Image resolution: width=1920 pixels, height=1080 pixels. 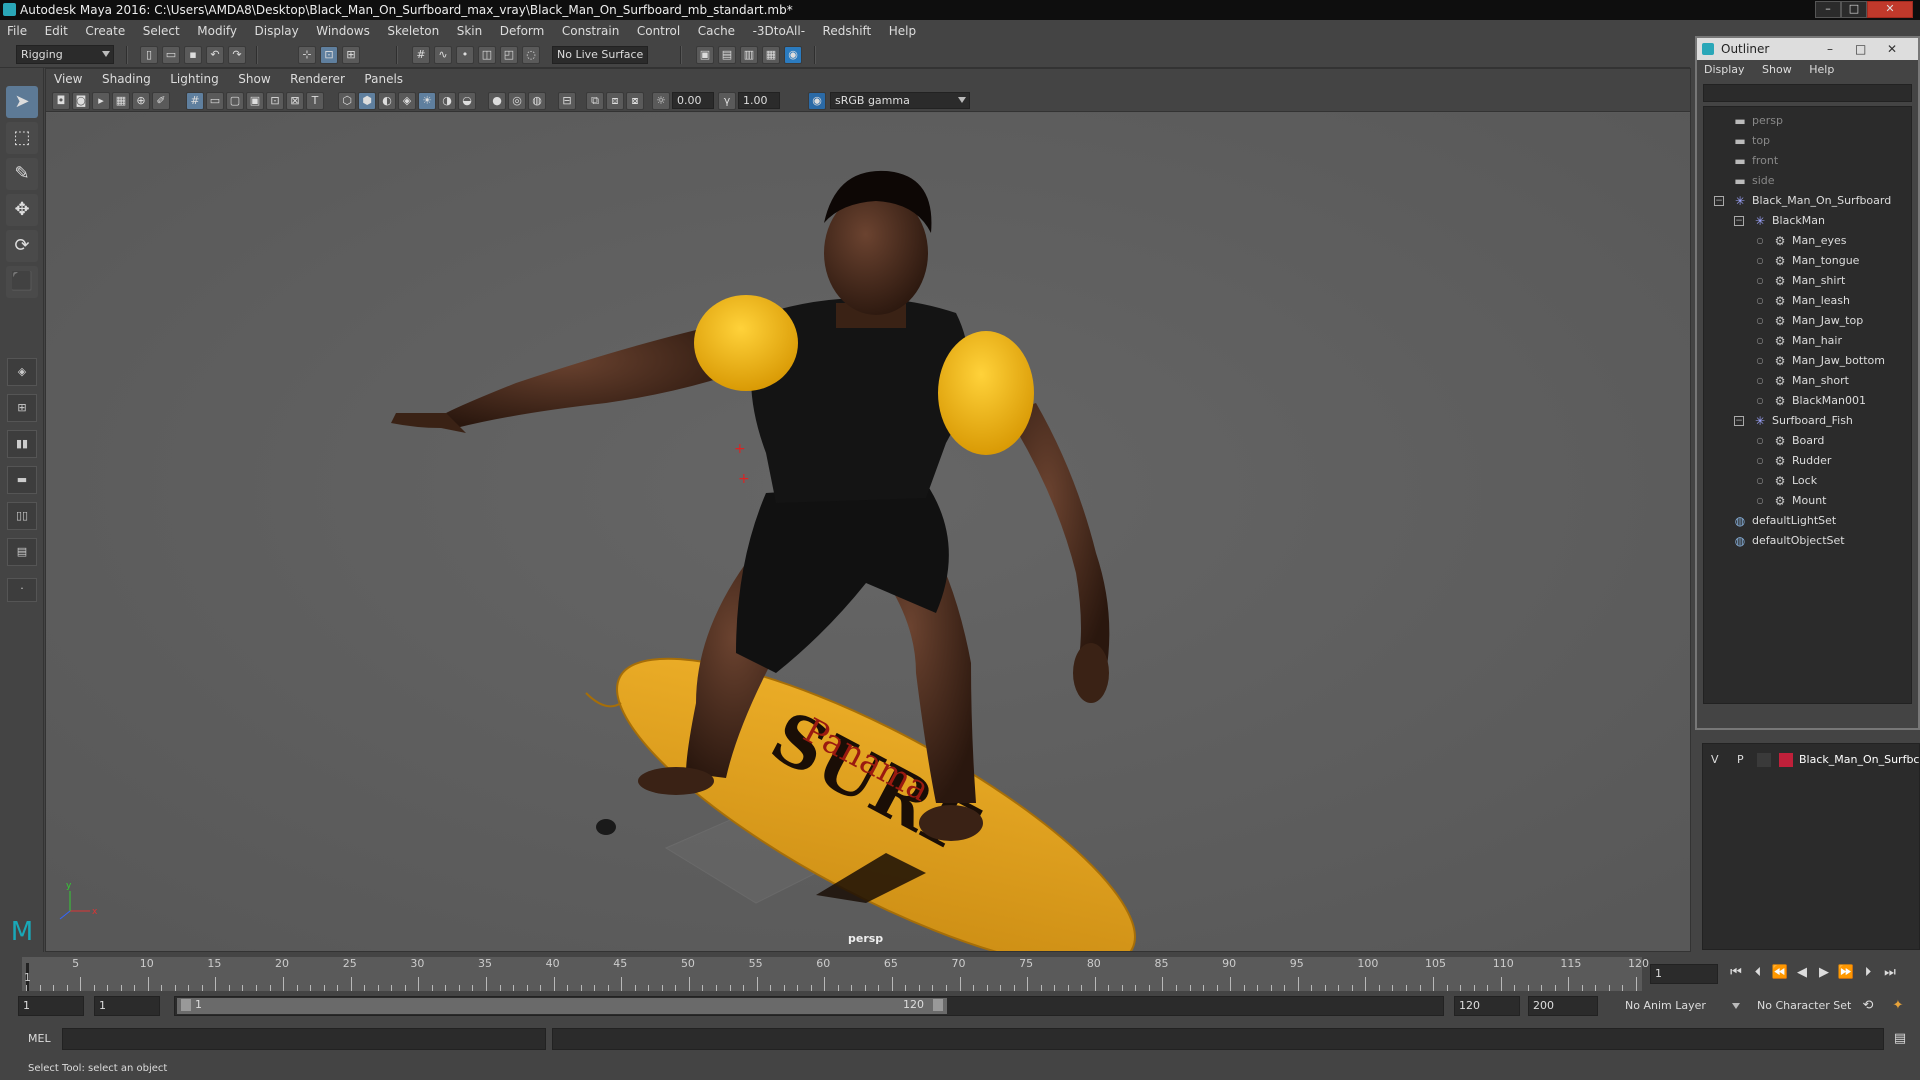 I want to click on range-end-grip, so click(x=938, y=1005).